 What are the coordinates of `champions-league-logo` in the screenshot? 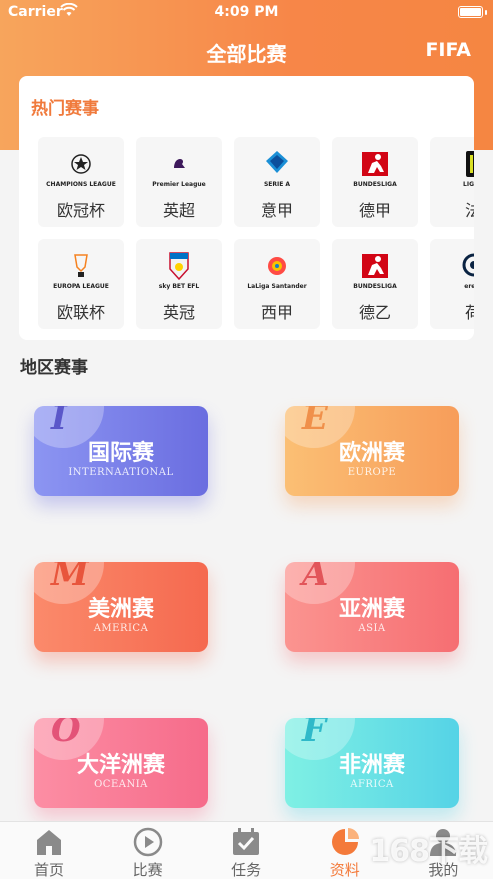 It's located at (81, 164).